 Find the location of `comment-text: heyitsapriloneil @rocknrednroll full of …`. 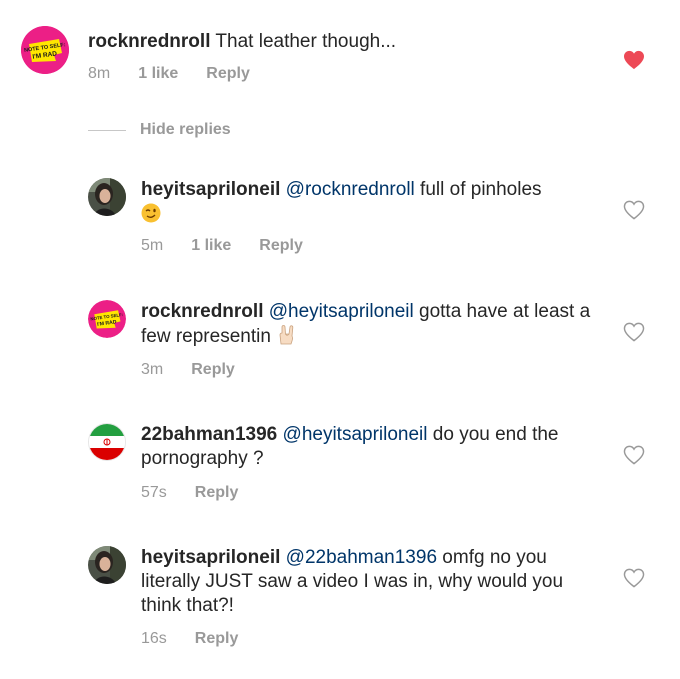

comment-text: heyitsapriloneil @rocknrednroll full of … is located at coordinates (371, 202).